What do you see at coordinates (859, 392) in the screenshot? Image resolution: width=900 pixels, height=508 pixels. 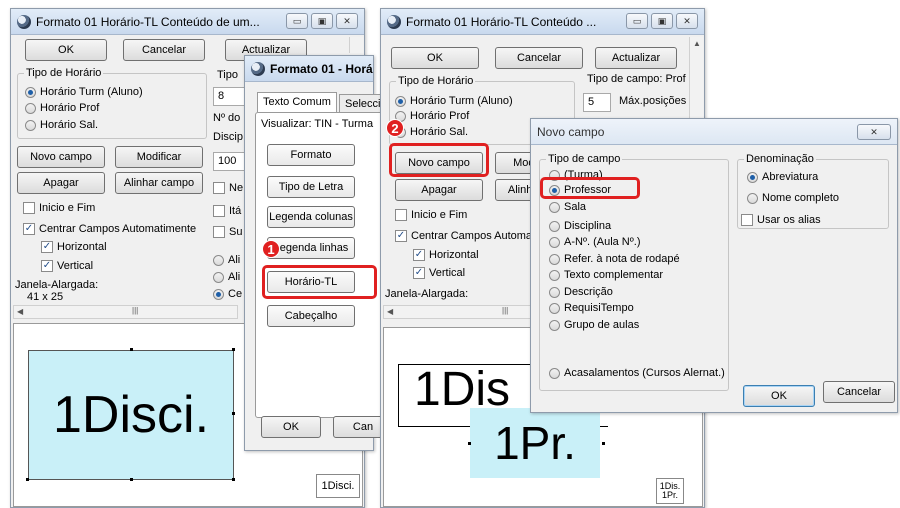 I see `novo-cancelar-button: Cancelar` at bounding box center [859, 392].